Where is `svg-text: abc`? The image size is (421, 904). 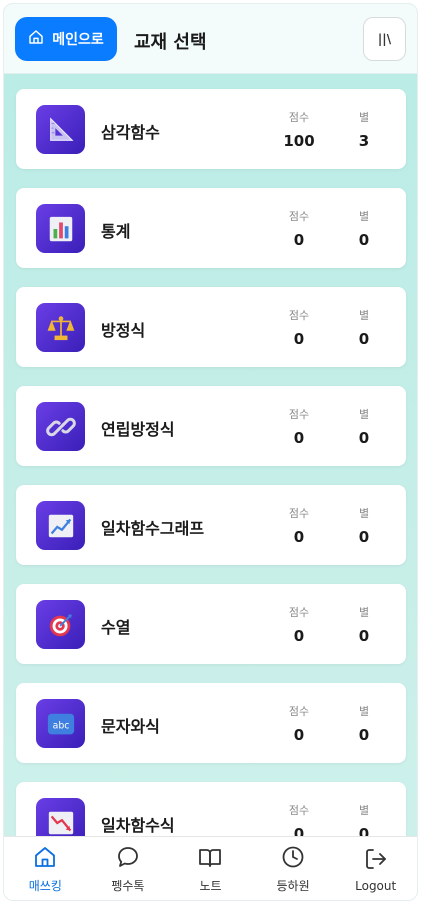
svg-text: abc is located at coordinates (60, 725).